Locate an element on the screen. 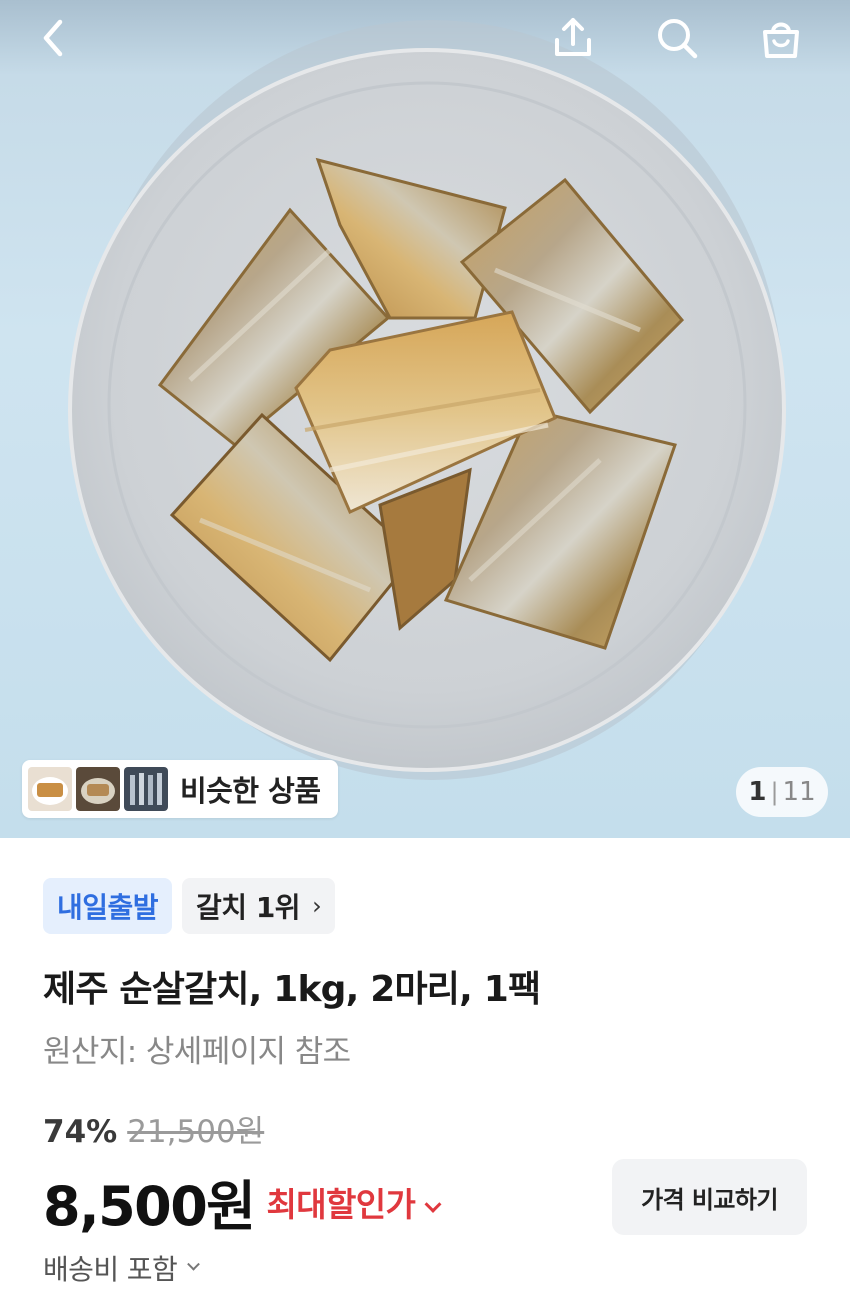  top-navigation-bar is located at coordinates (425, 40).